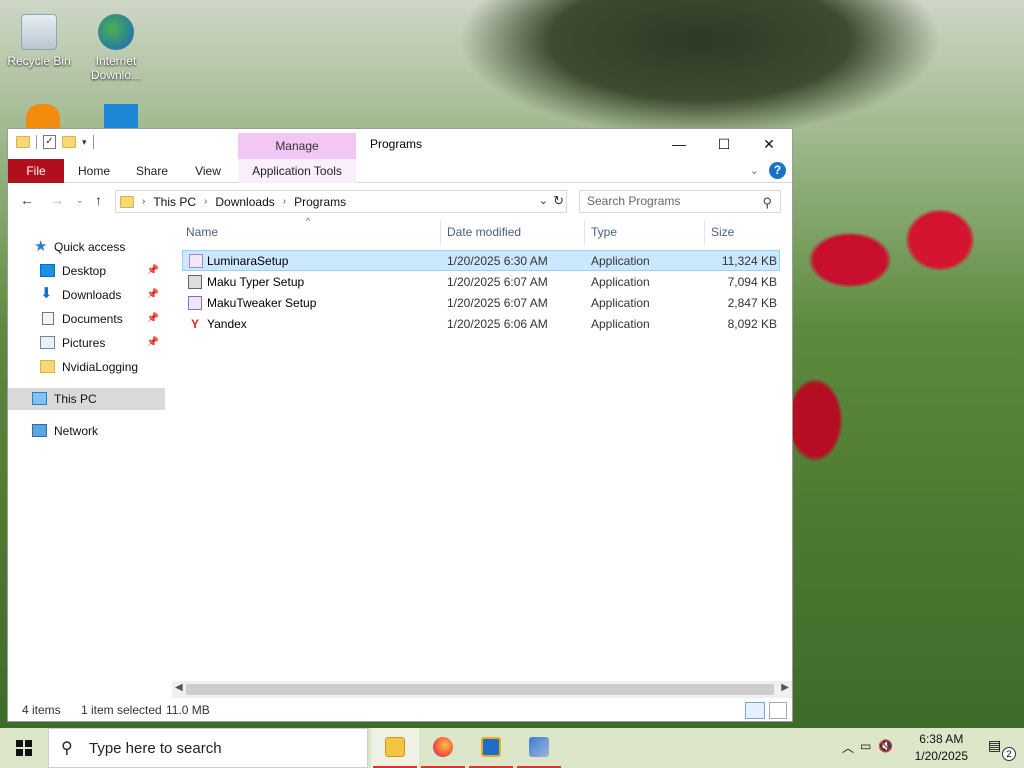  What do you see at coordinates (754, 170) in the screenshot?
I see `chevron-down-icon: ⌄` at bounding box center [754, 170].